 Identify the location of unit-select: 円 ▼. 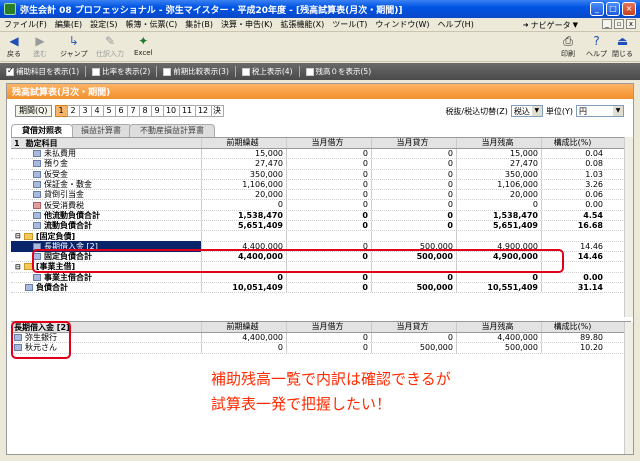
(600, 111).